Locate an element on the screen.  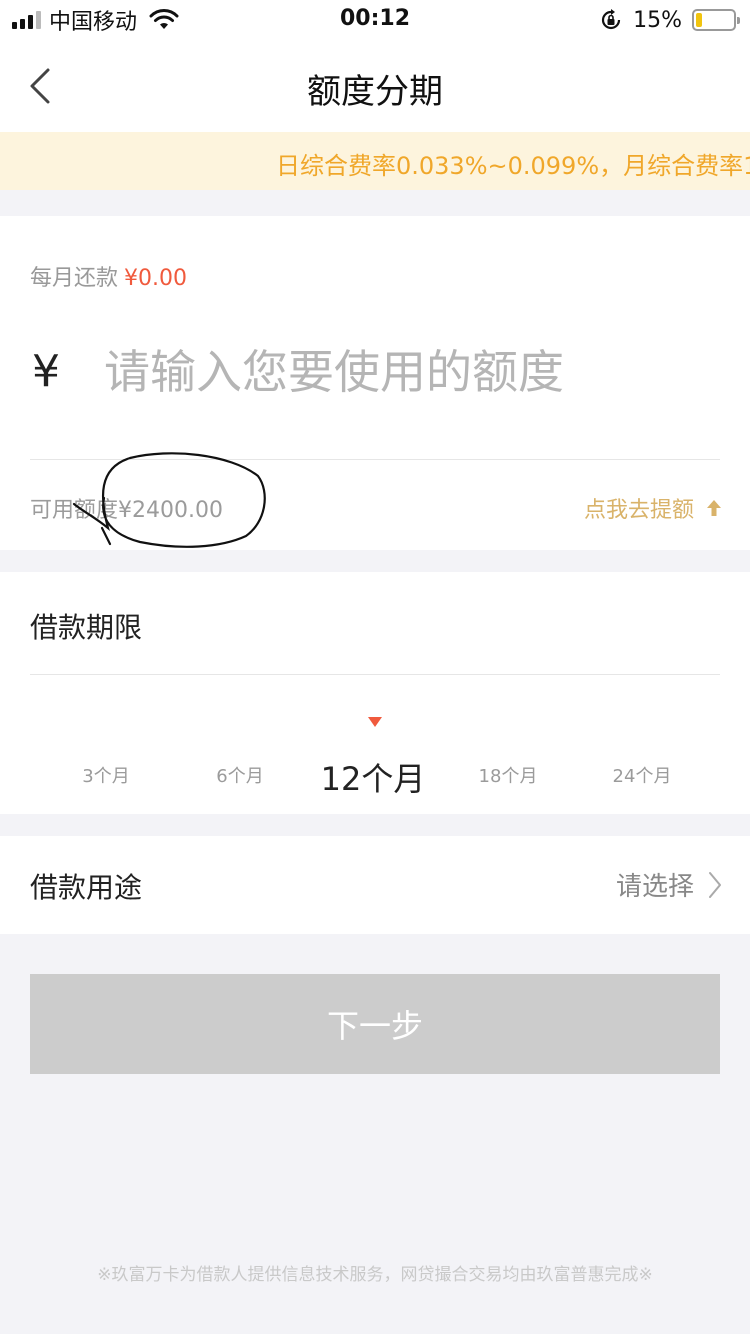
loan-purpose-row: 借款用途 请选择 is located at coordinates (375, 885).